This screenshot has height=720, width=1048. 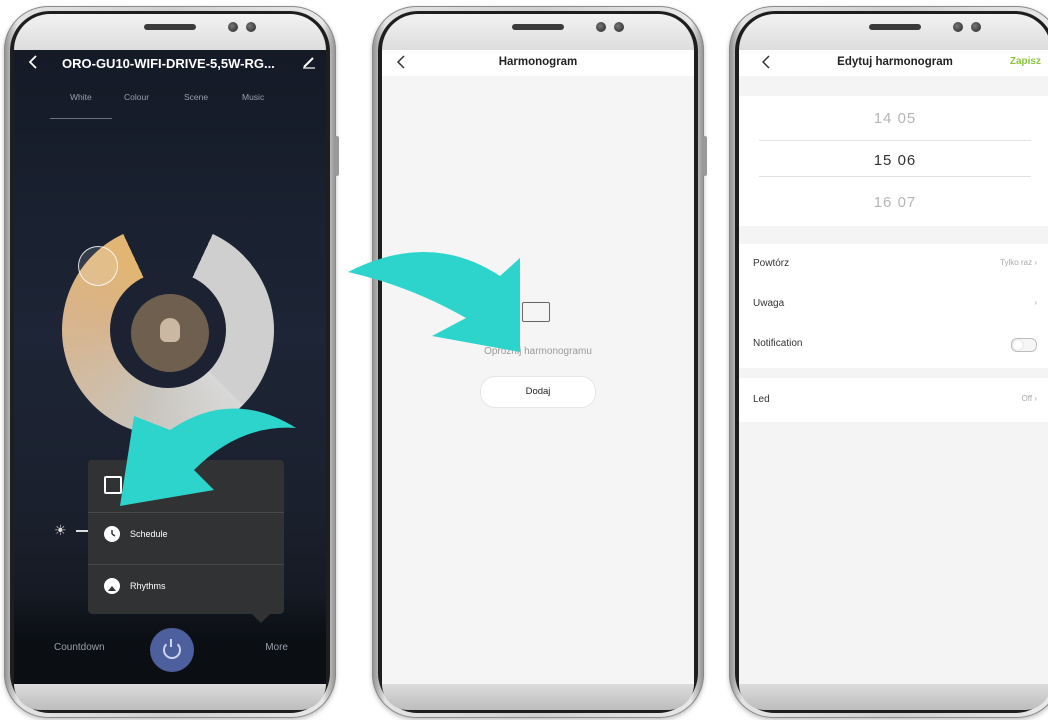 What do you see at coordinates (208, 457) in the screenshot?
I see `arrow-to-menu` at bounding box center [208, 457].